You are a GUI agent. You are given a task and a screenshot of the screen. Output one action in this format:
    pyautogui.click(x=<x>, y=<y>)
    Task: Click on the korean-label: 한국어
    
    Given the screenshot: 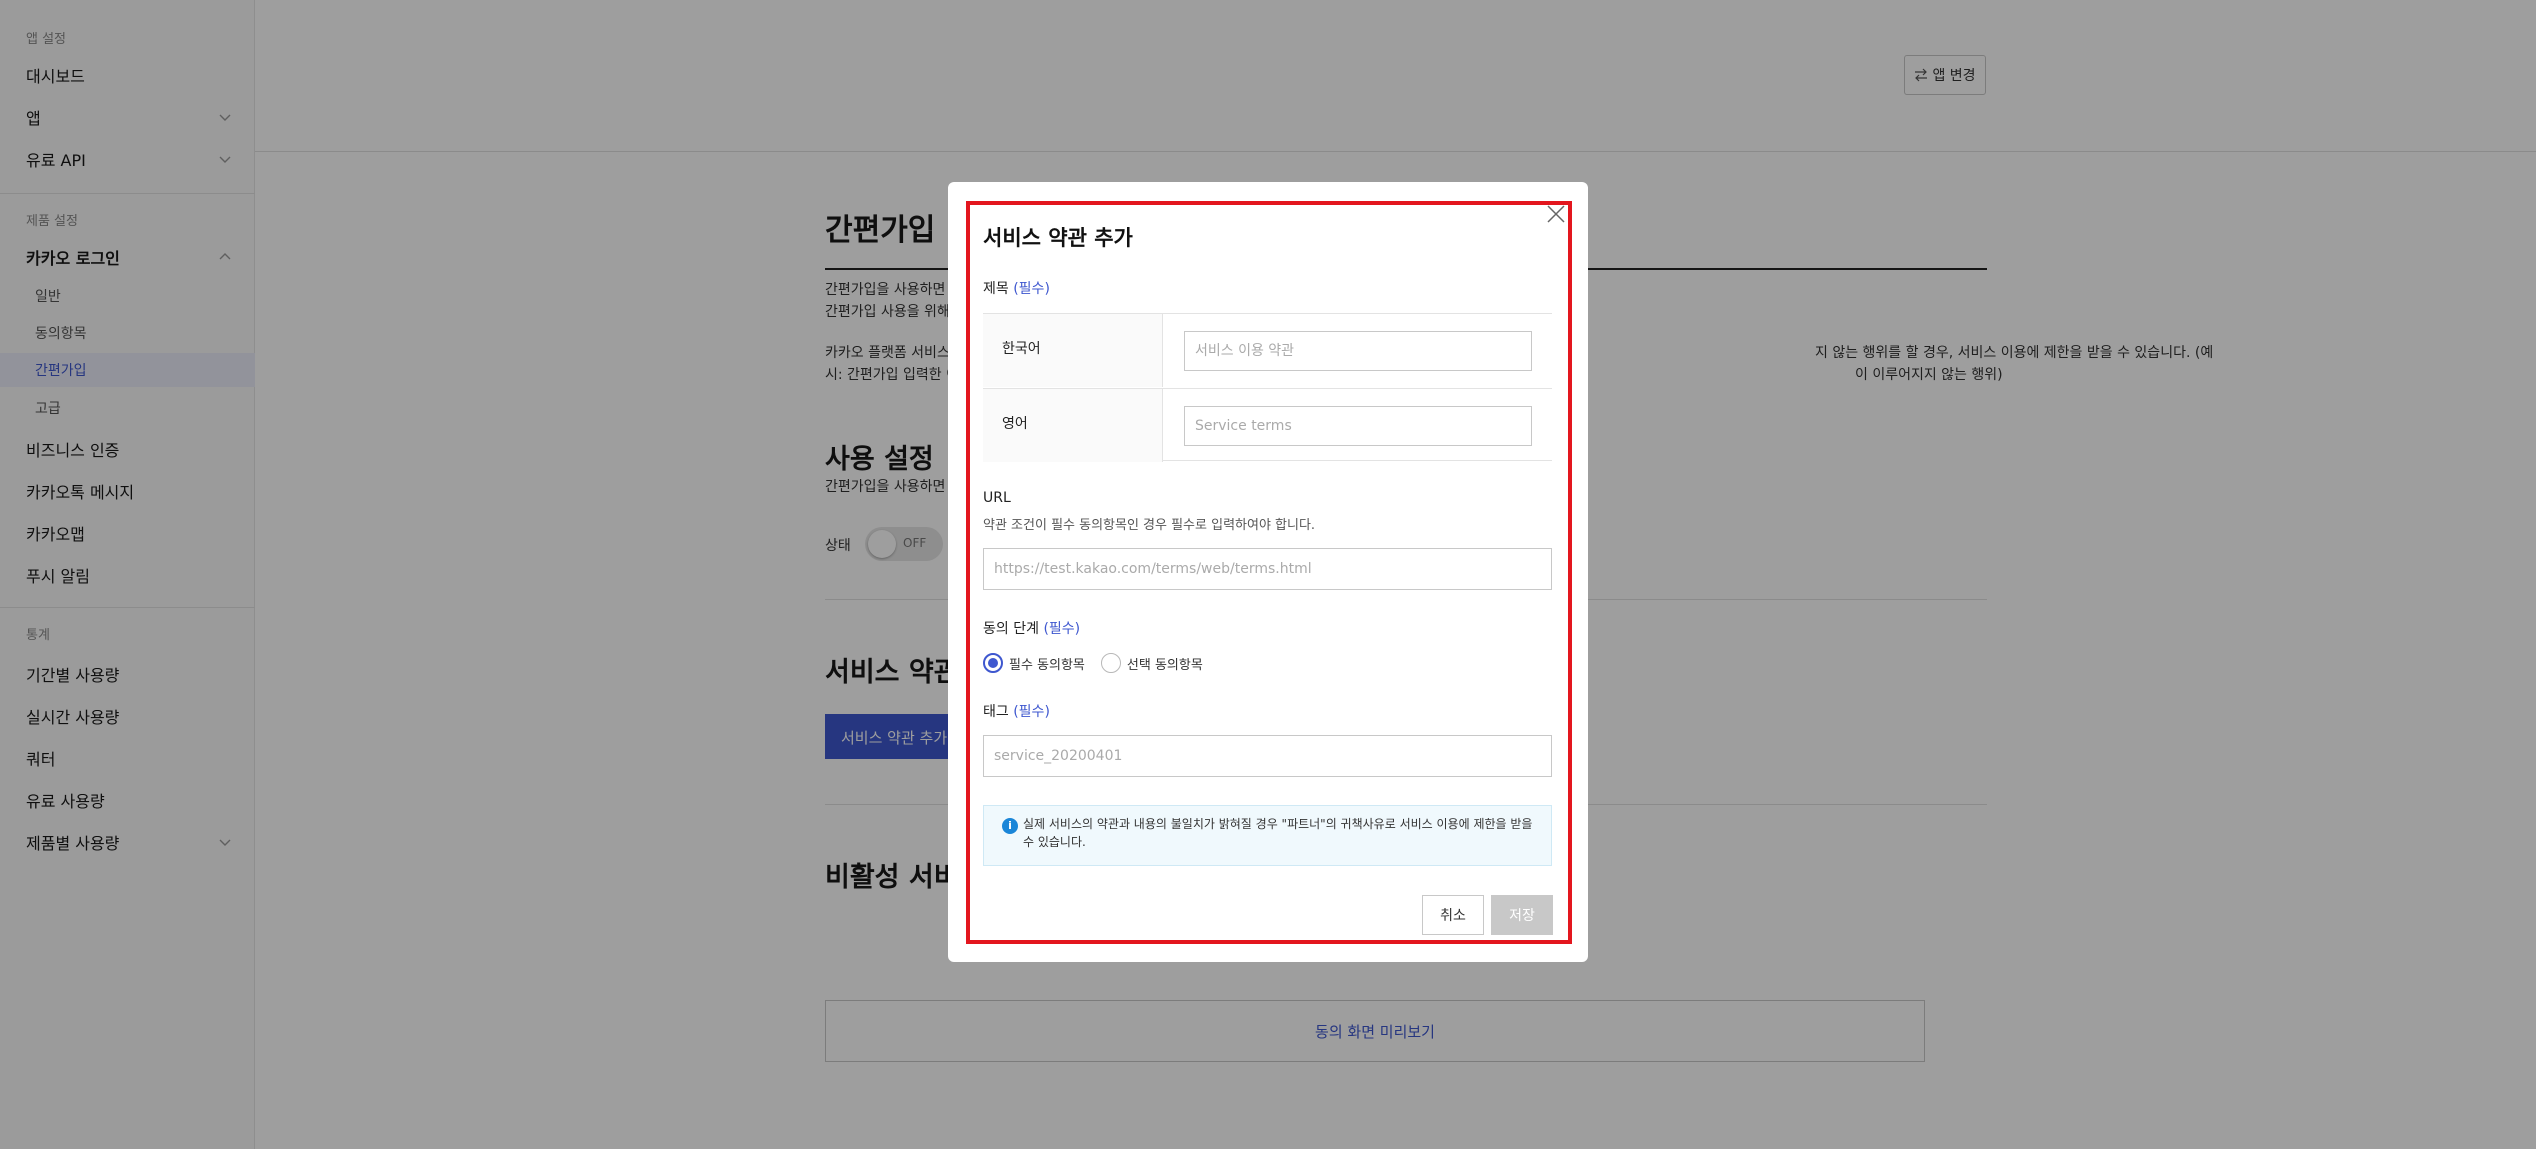 What is the action you would take?
    pyautogui.click(x=1073, y=350)
    